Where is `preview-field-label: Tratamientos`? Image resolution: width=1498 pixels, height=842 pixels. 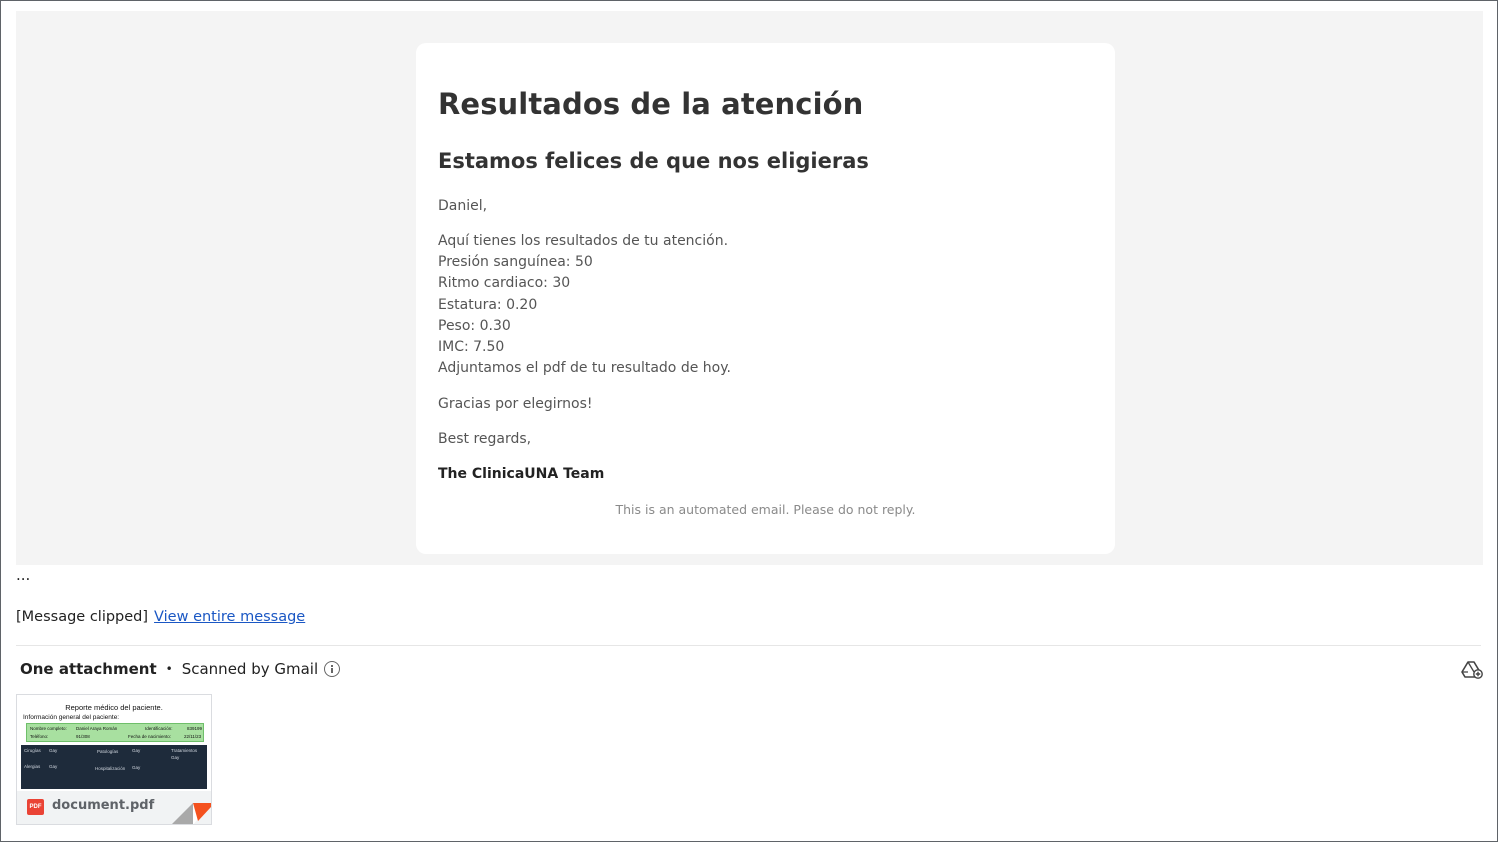
preview-field-label: Tratamientos is located at coordinates (184, 750).